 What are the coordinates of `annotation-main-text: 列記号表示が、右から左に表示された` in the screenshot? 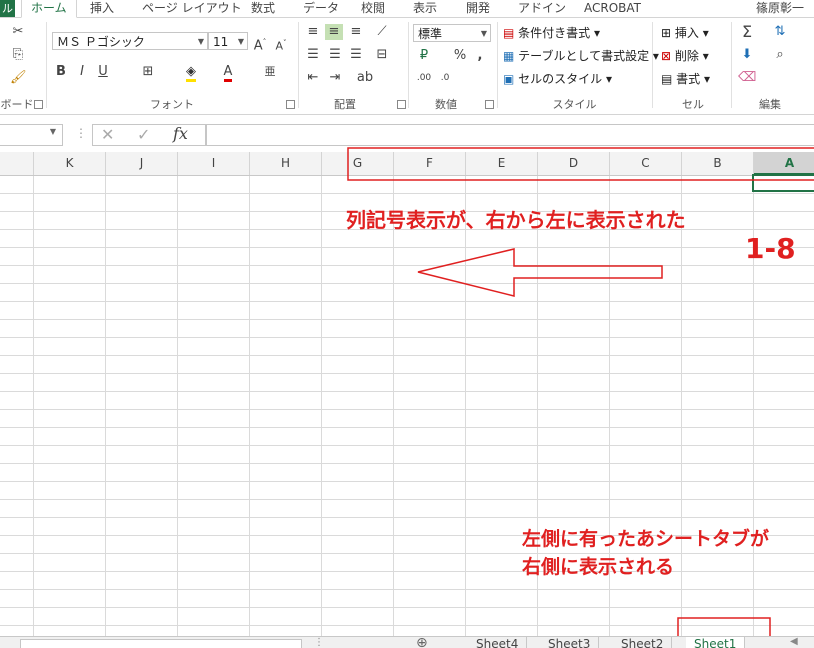 It's located at (516, 220).